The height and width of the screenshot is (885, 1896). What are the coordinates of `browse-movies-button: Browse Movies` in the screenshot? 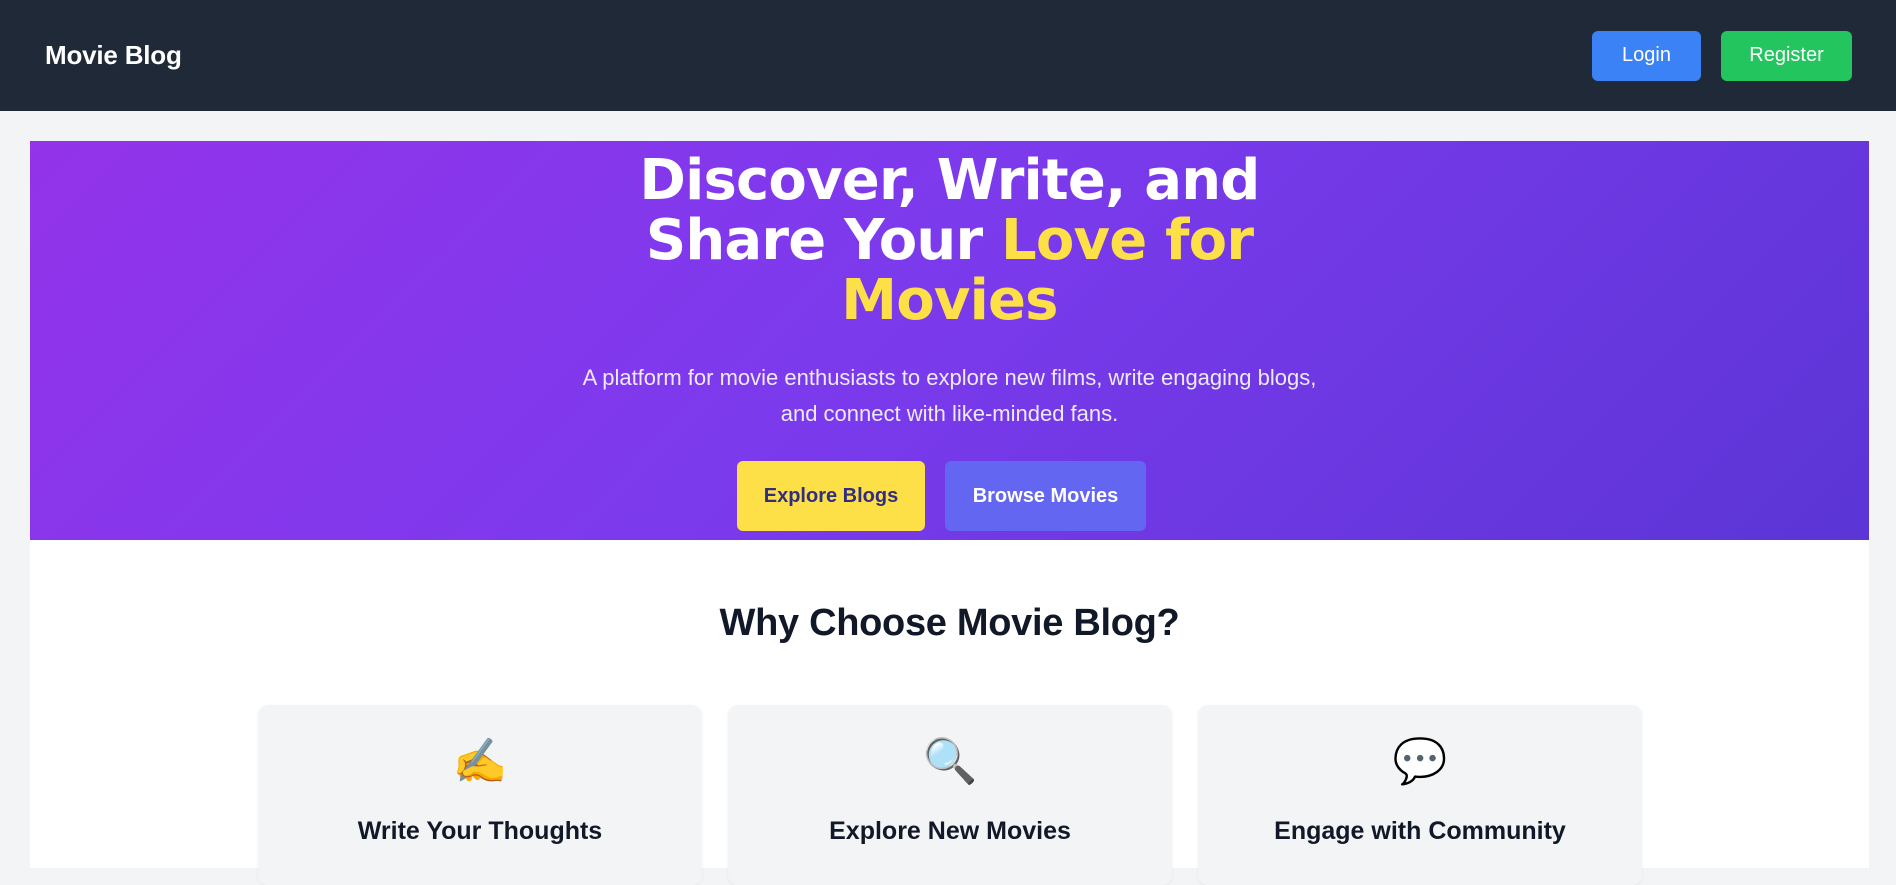 It's located at (1045, 496).